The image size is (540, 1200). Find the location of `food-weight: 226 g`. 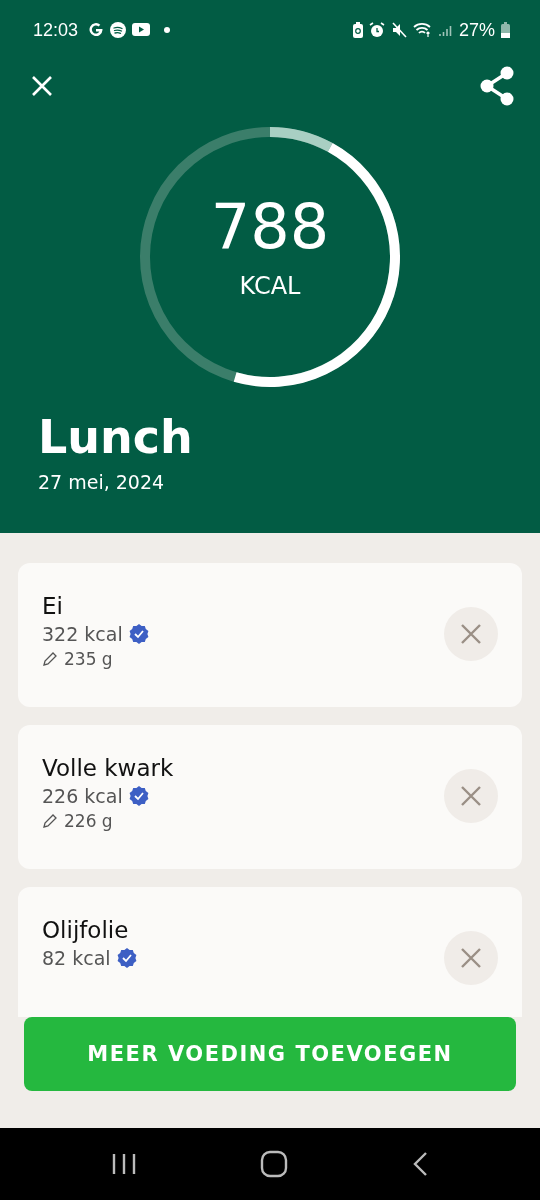

food-weight: 226 g is located at coordinates (88, 821).